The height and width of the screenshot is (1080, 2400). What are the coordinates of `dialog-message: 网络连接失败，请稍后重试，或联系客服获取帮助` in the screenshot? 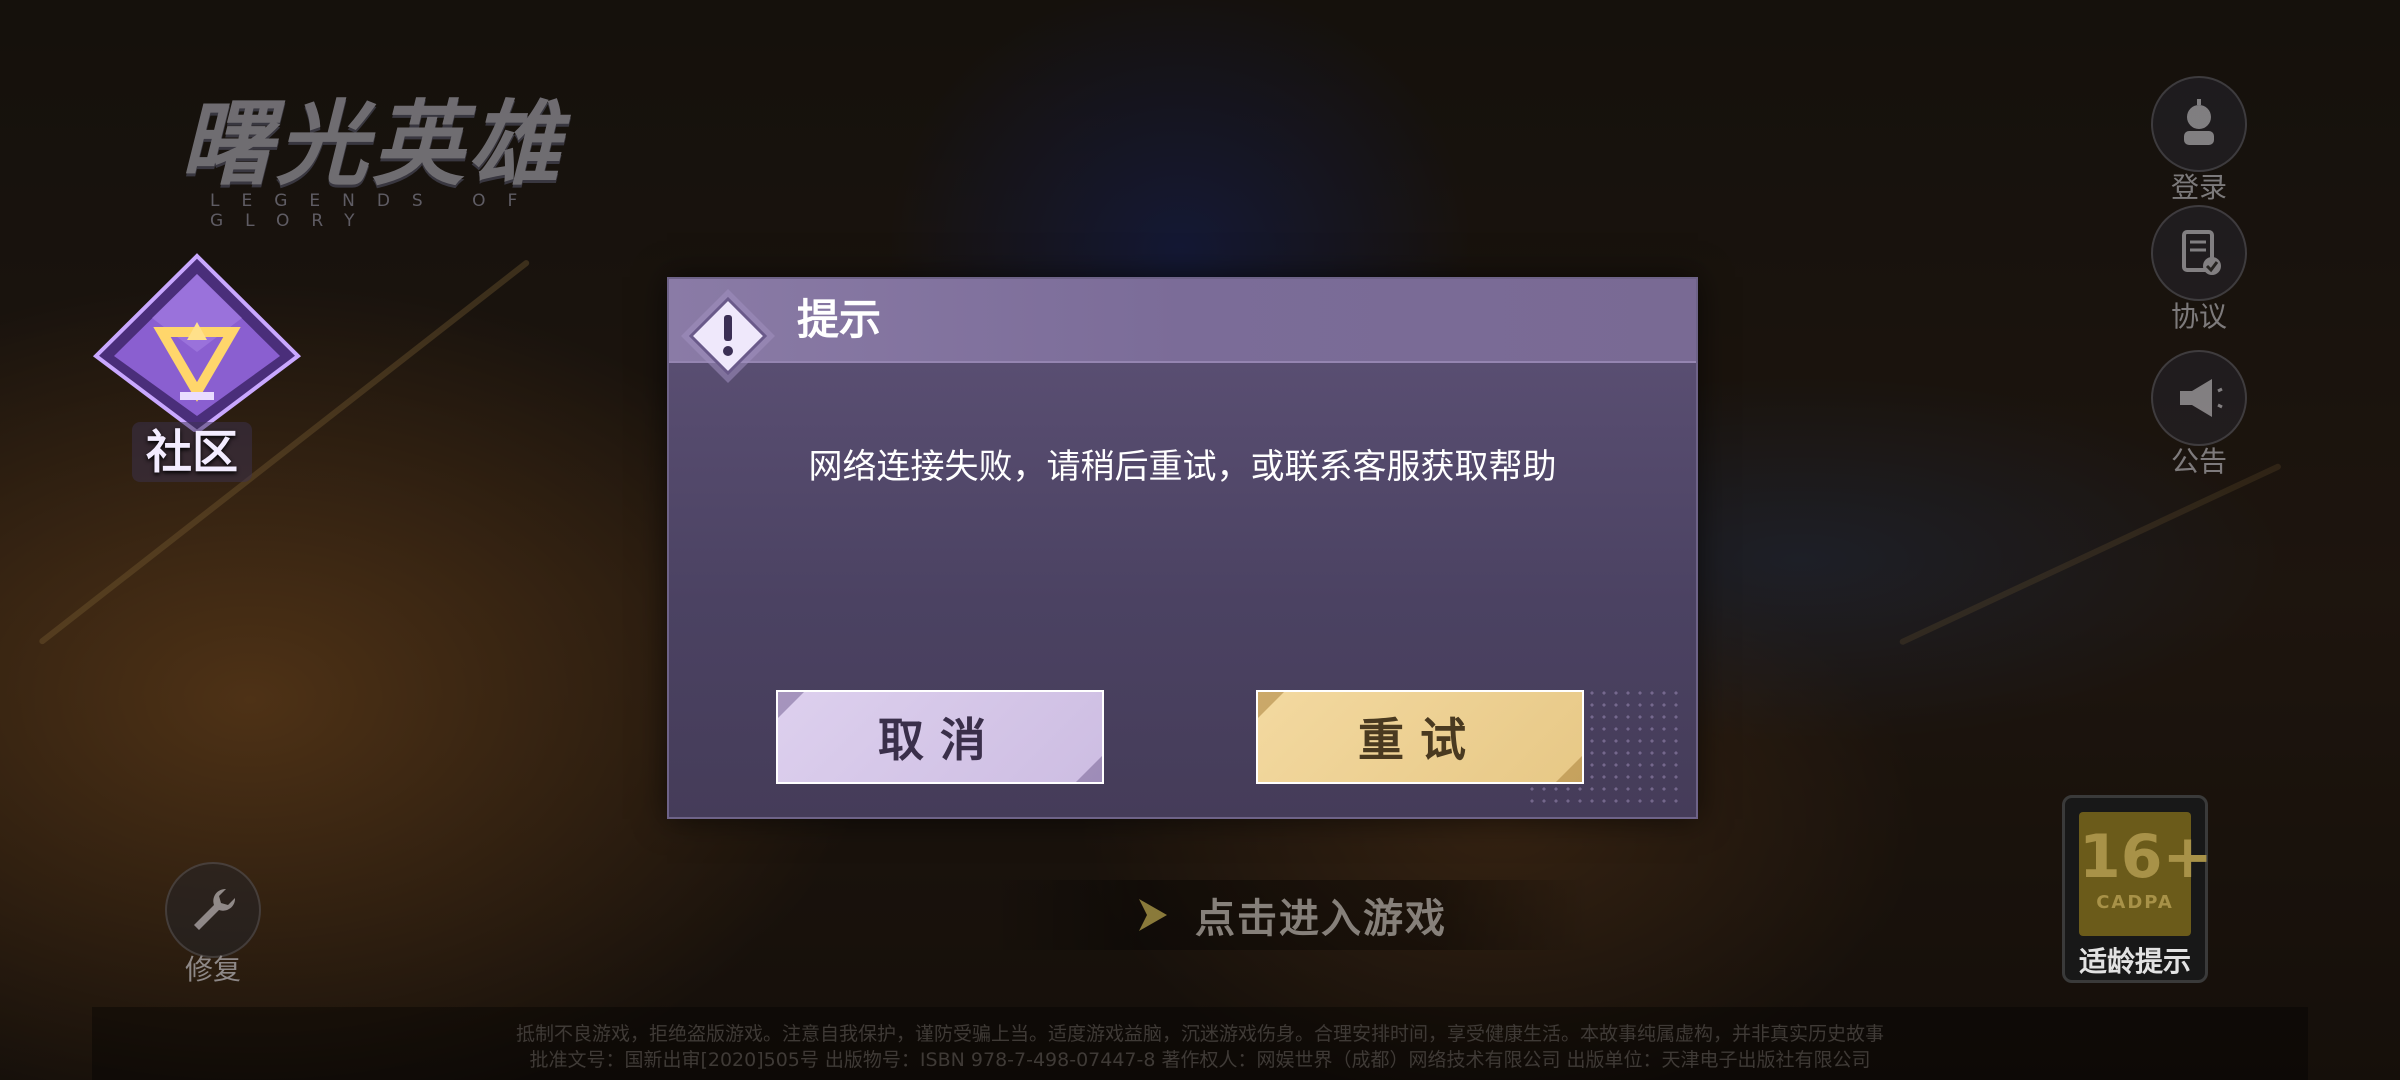 It's located at (1182, 467).